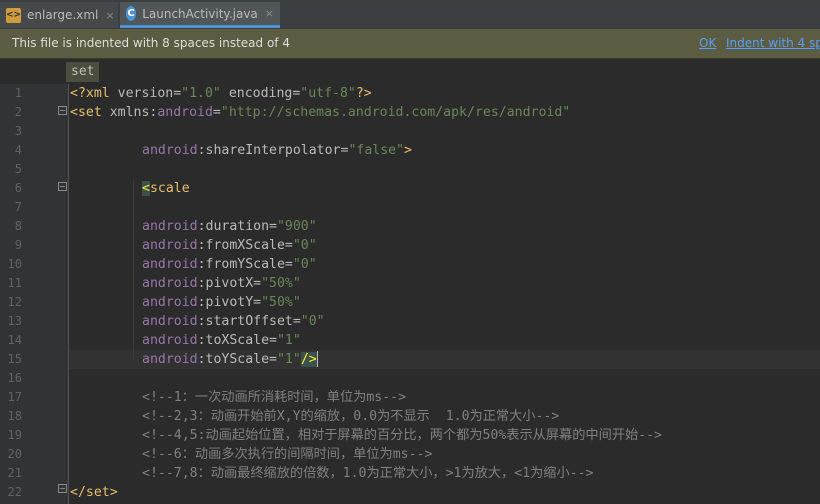 The height and width of the screenshot is (504, 820). What do you see at coordinates (221, 302) in the screenshot?
I see `code-line-12: android:pivotY="50%"` at bounding box center [221, 302].